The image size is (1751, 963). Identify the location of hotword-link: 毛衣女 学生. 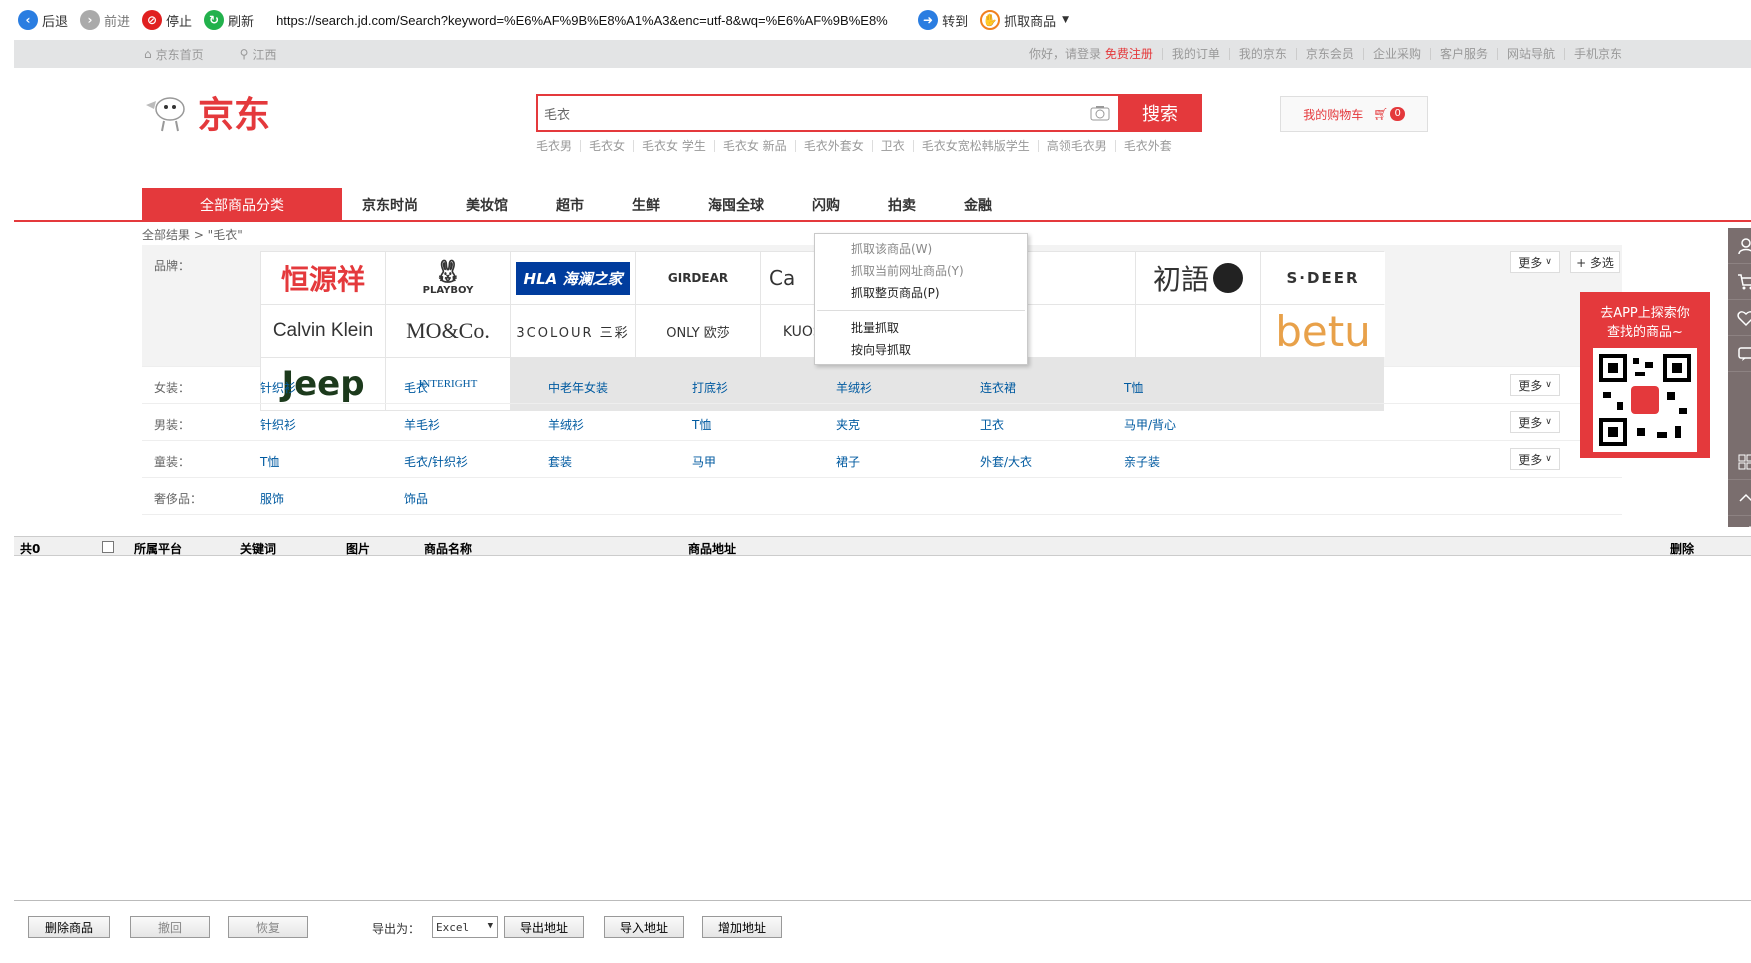
(673, 146).